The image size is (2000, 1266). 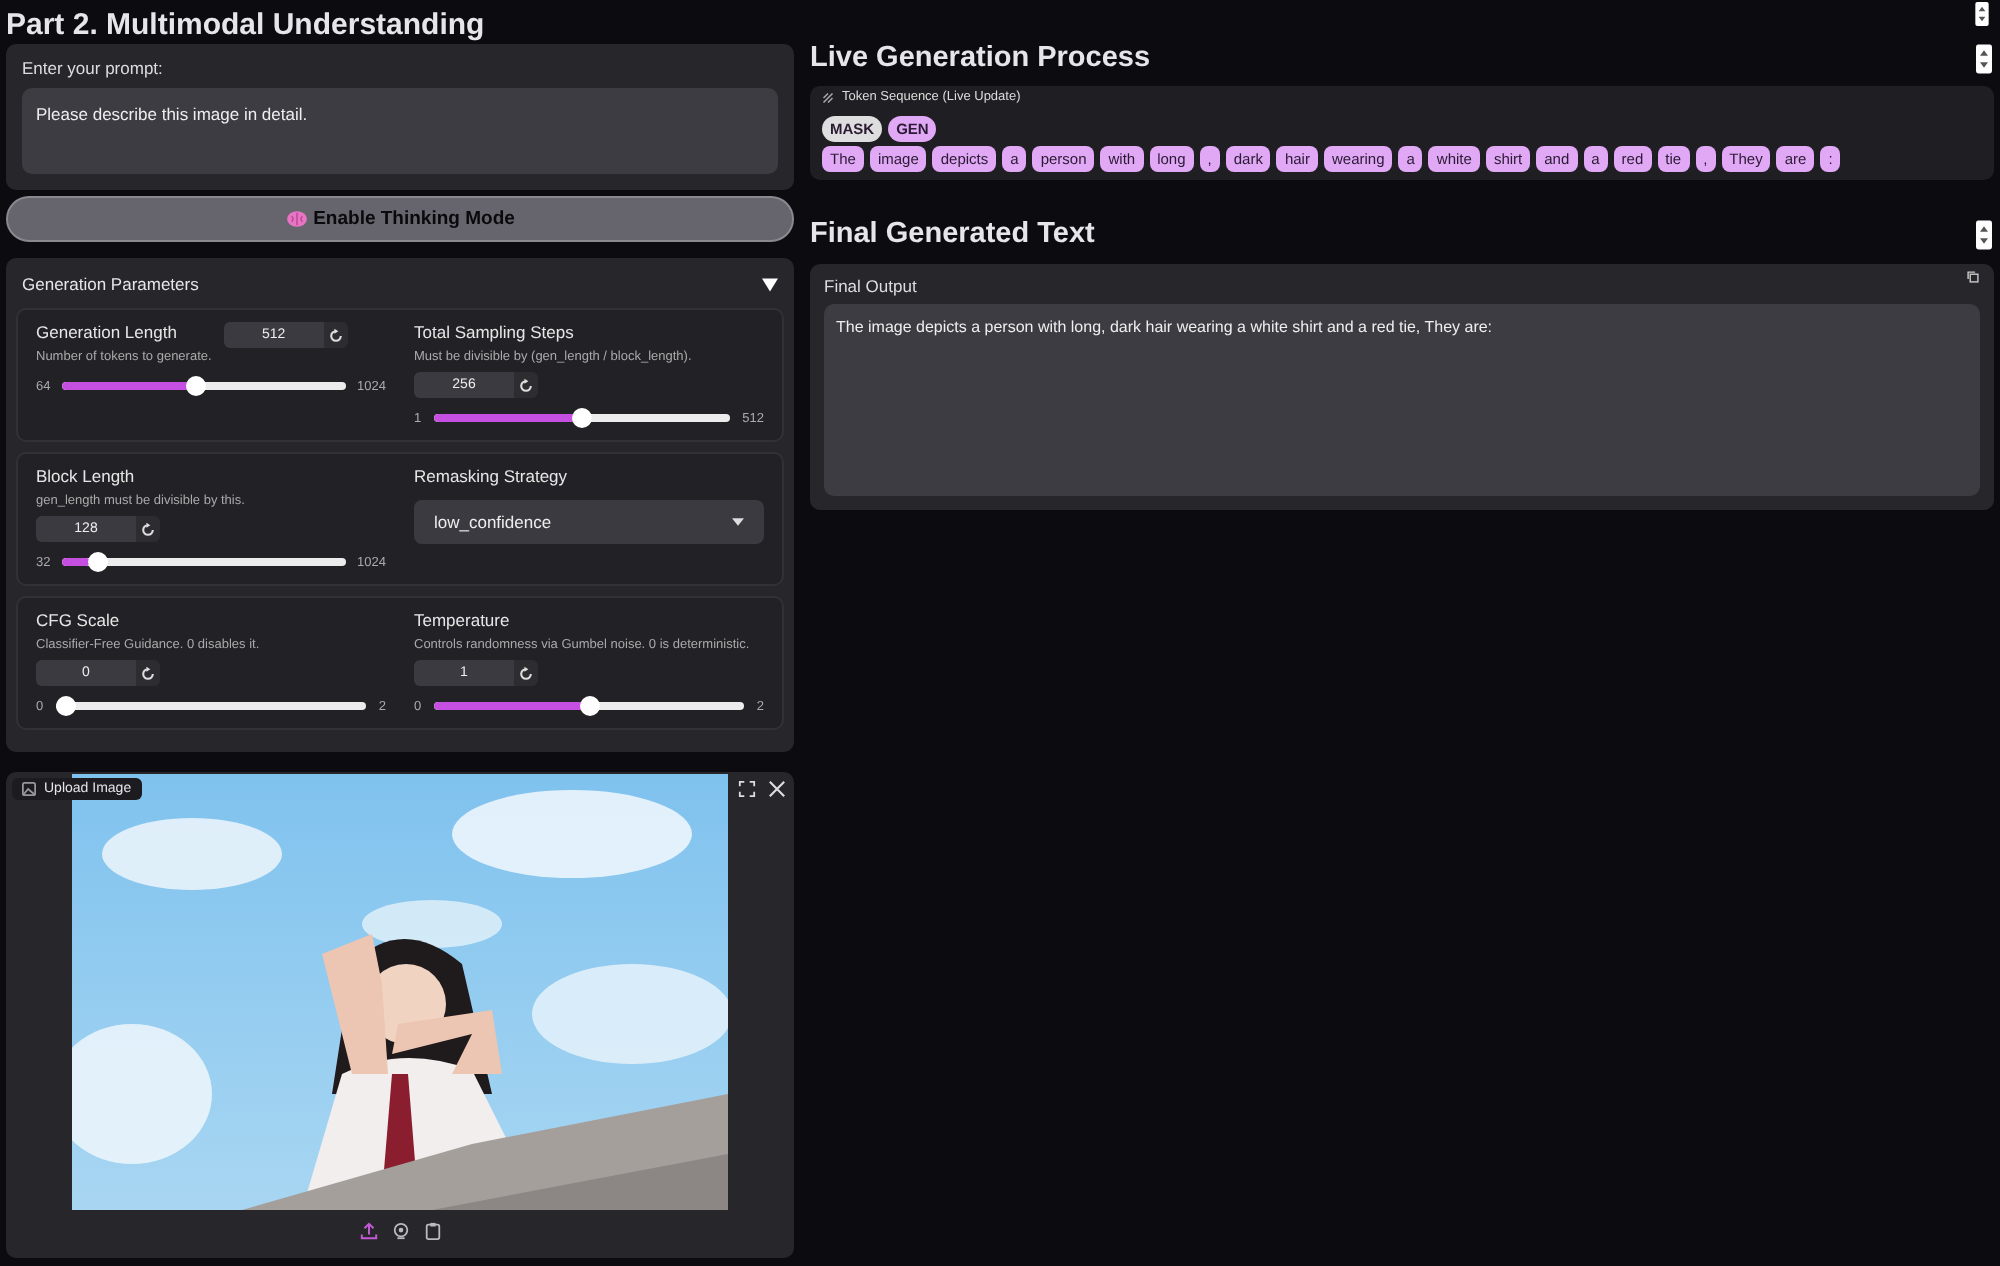 I want to click on caret-icon, so click(x=738, y=522).